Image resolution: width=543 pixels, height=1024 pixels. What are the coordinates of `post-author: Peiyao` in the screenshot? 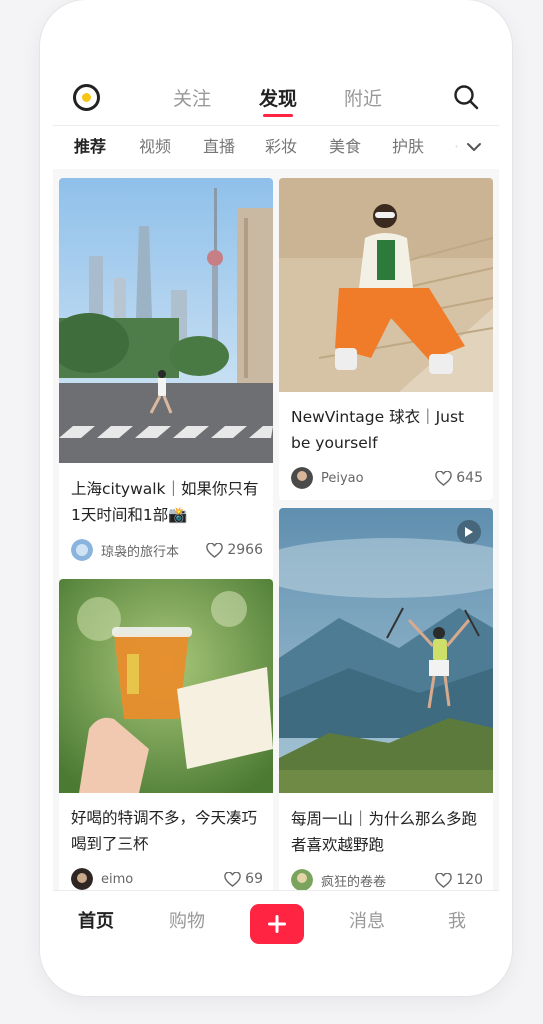 It's located at (327, 478).